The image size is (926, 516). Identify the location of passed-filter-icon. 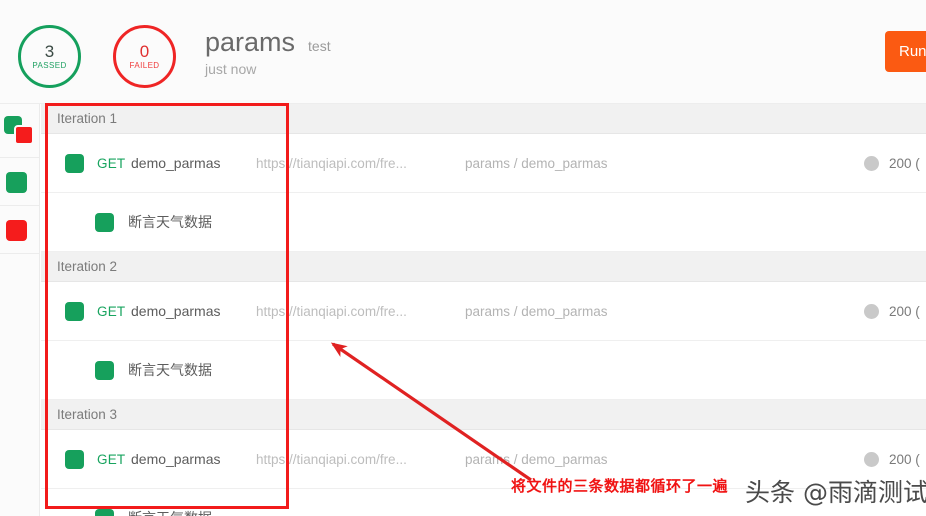
(22, 182).